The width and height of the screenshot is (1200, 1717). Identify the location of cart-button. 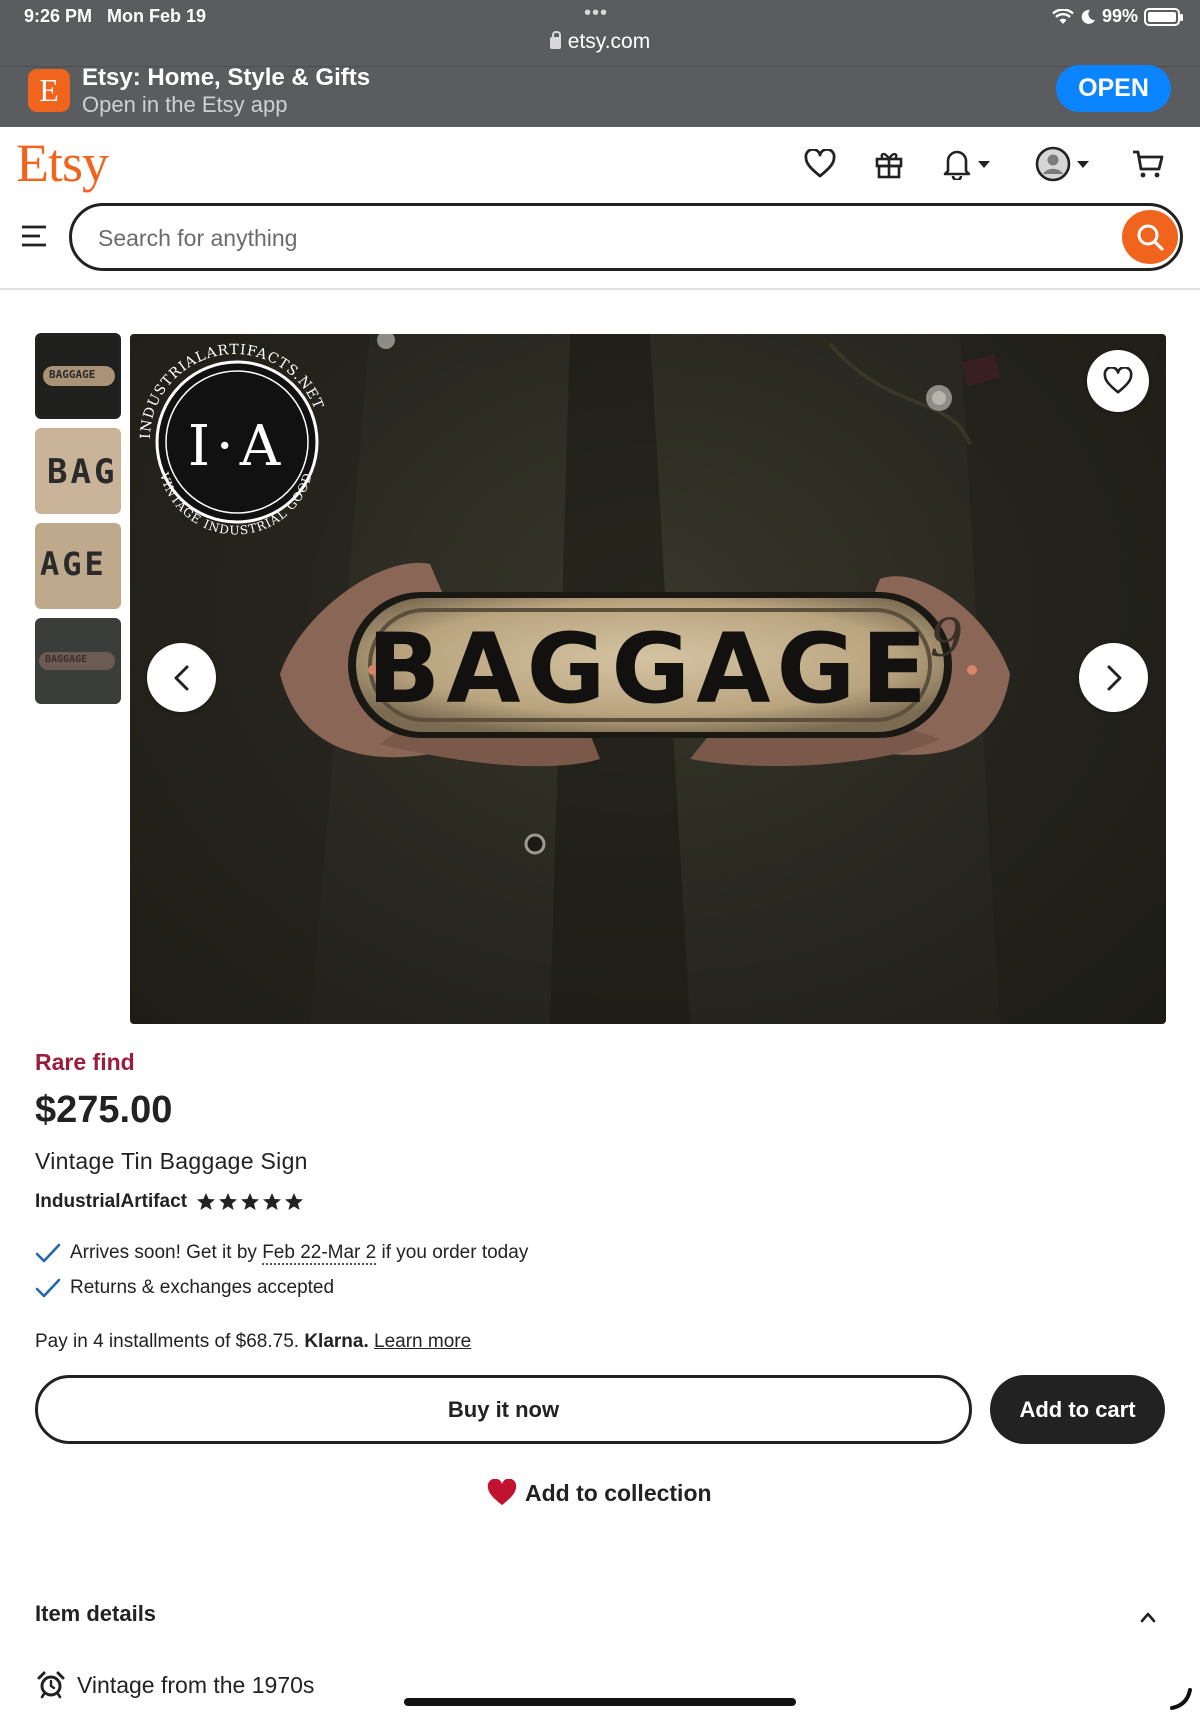
(1148, 164).